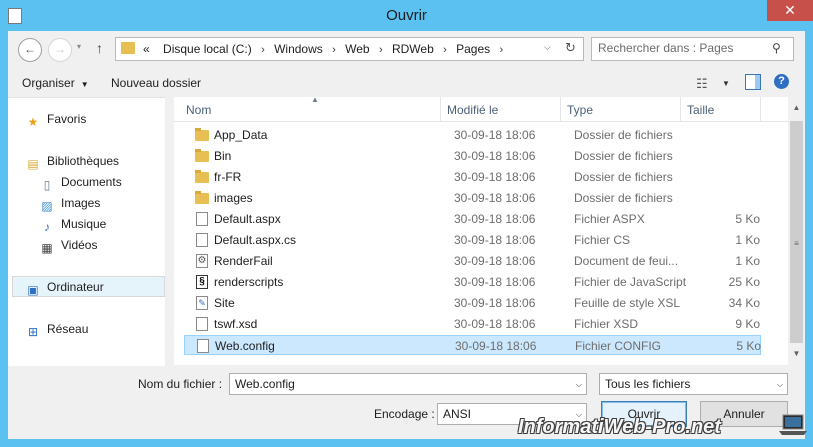 Image resolution: width=813 pixels, height=447 pixels. Describe the element at coordinates (702, 84) in the screenshot. I see `view-icon: ☷` at that location.